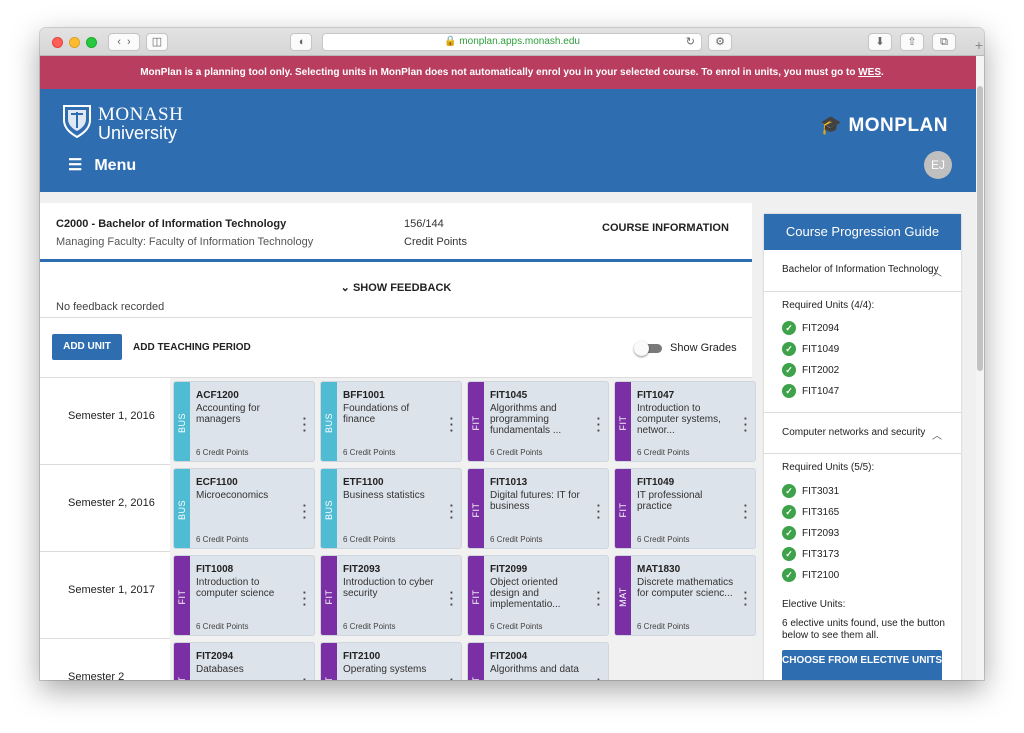 The image size is (1024, 733). Describe the element at coordinates (665, 228) in the screenshot. I see `course-information-button: COURSE INFORMATION` at that location.